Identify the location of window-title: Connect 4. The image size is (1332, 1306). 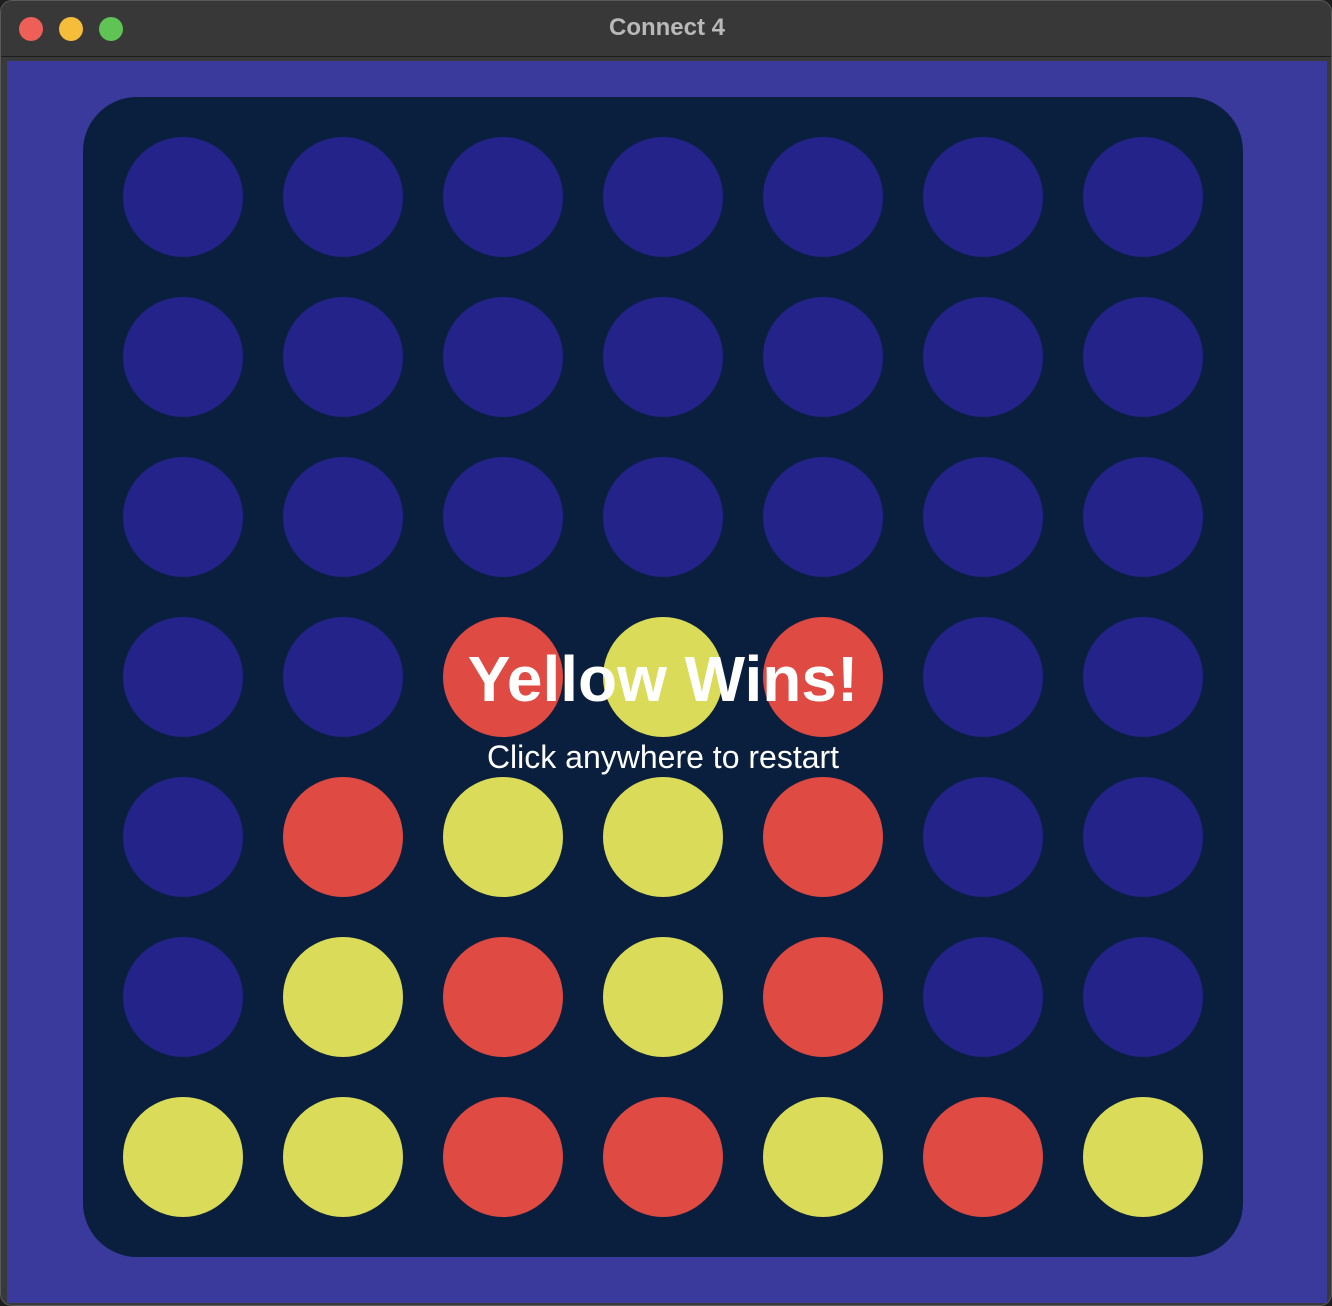
(666, 27).